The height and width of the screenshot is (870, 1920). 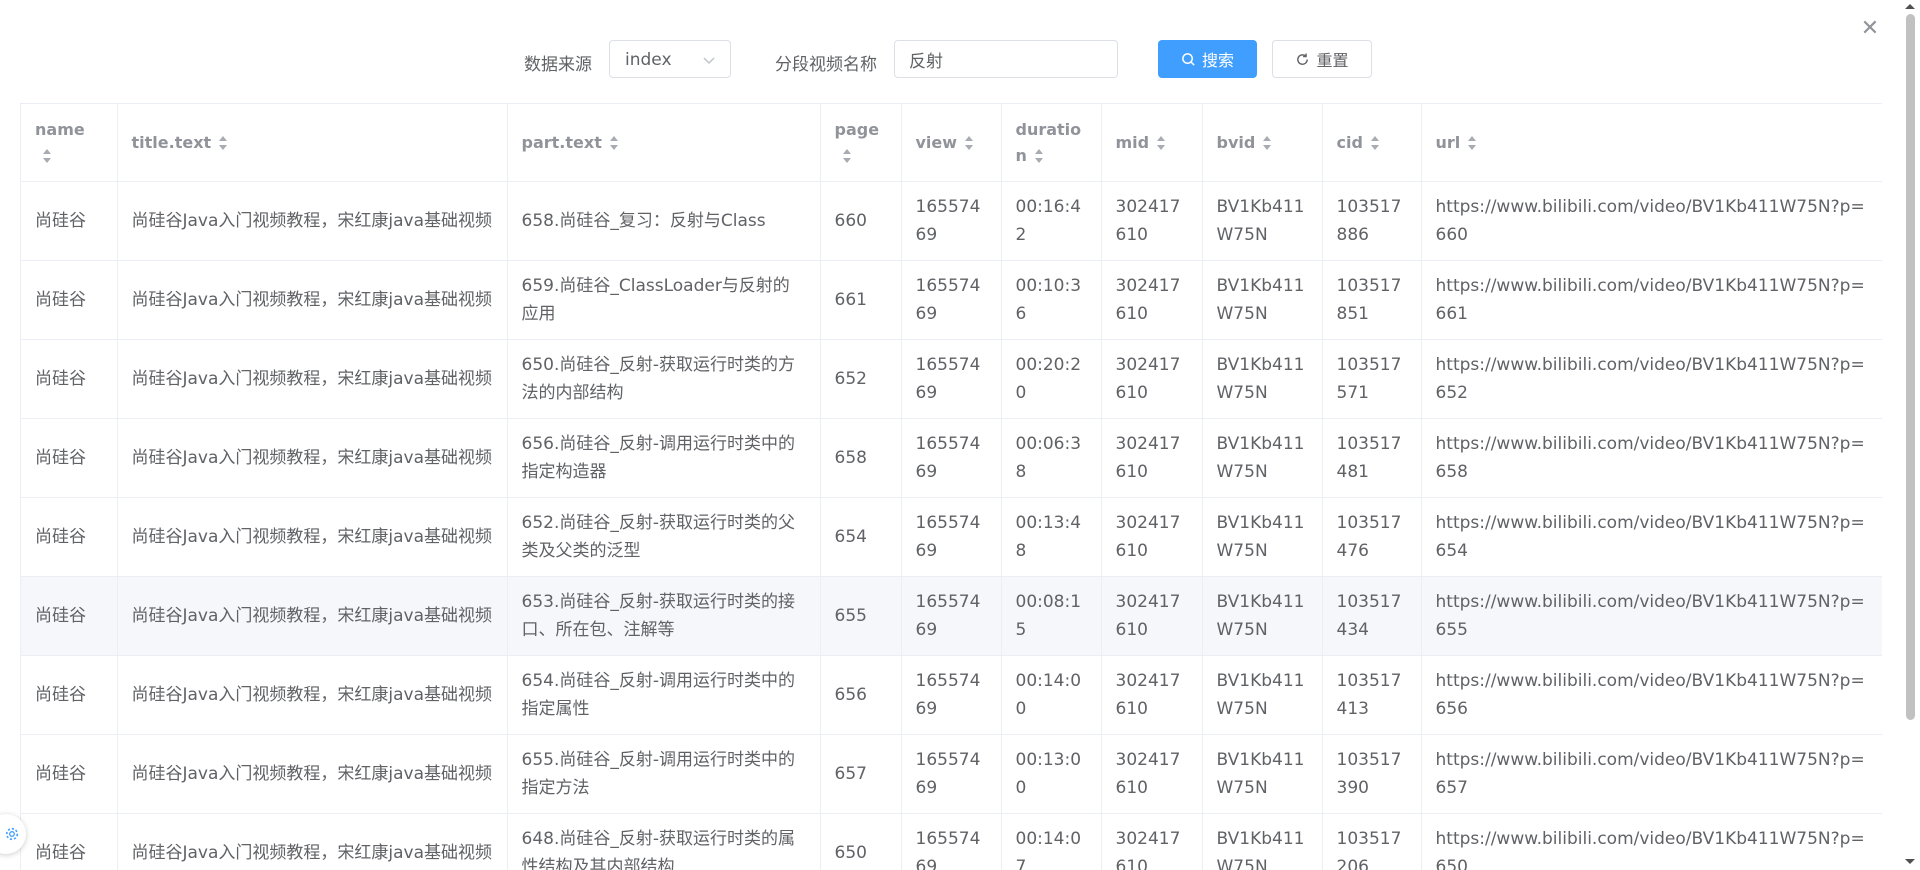 What do you see at coordinates (1051, 300) in the screenshot?
I see `cell-duration: 00:10:36` at bounding box center [1051, 300].